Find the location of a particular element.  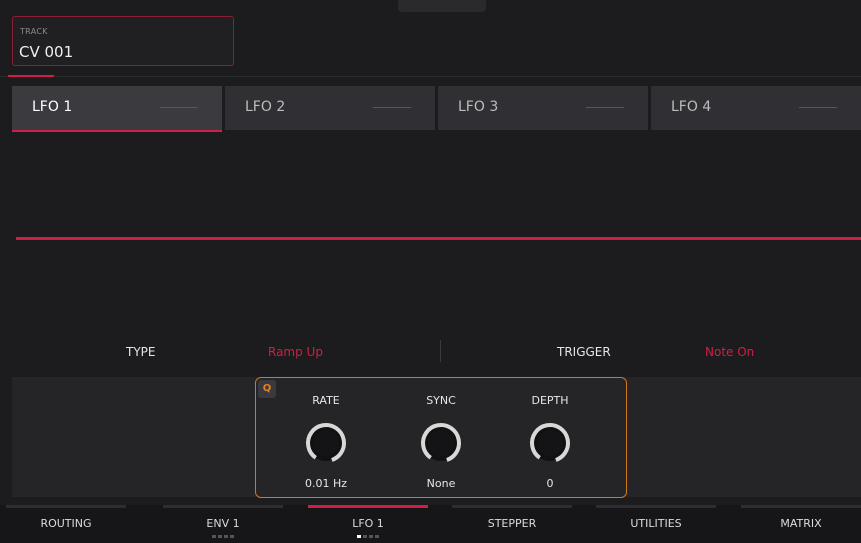

sync-knob: SYNC None is located at coordinates (441, 438).